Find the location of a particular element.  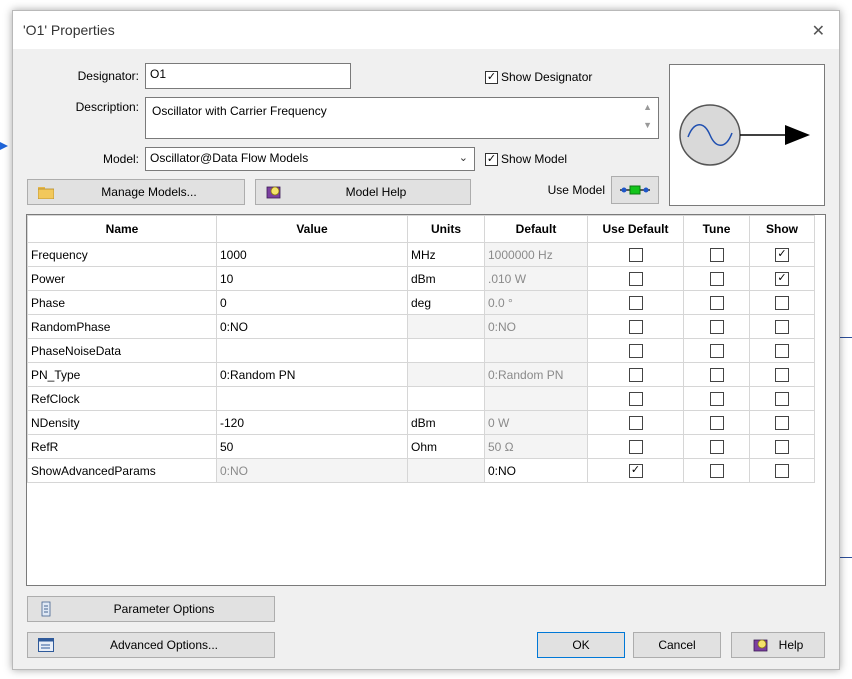

param-name-cell: RefR is located at coordinates (122, 446).